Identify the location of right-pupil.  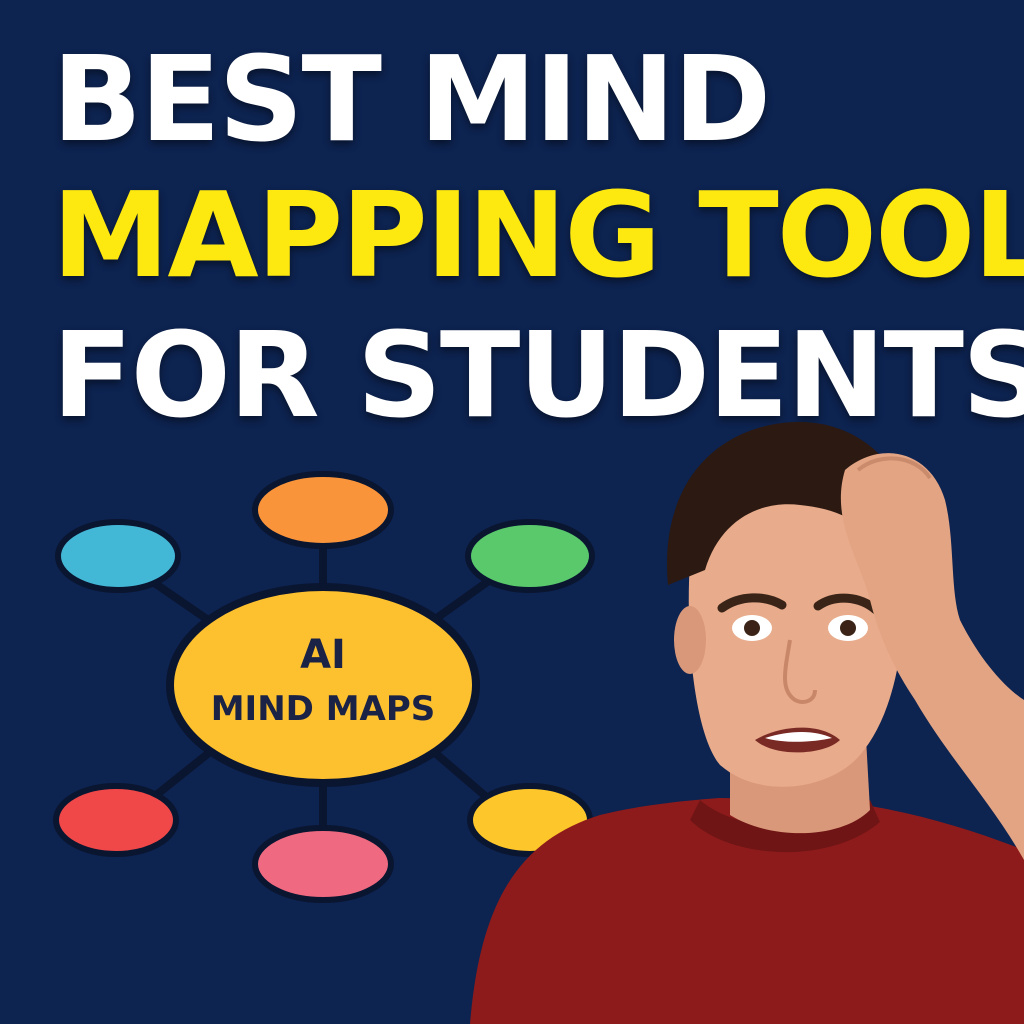
(848, 628).